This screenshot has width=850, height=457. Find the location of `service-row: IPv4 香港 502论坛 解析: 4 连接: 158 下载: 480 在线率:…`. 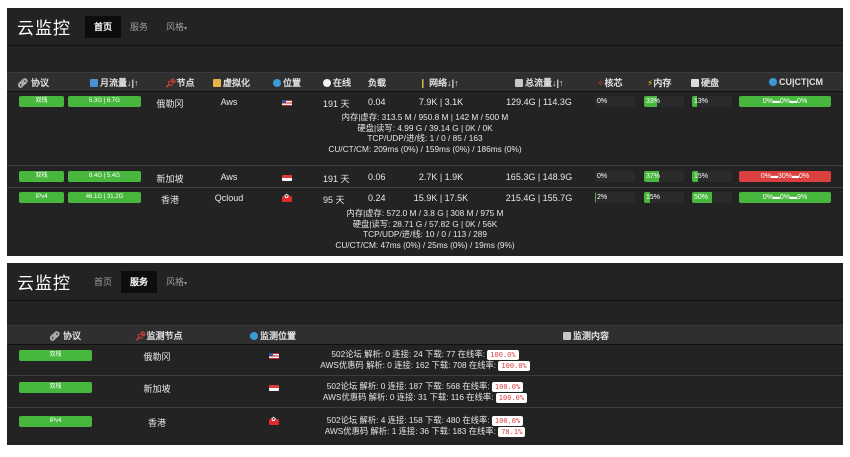

service-row: IPv4 香港 502论坛 解析: 4 连接: 158 下载: 480 在线率:… is located at coordinates (425, 426).